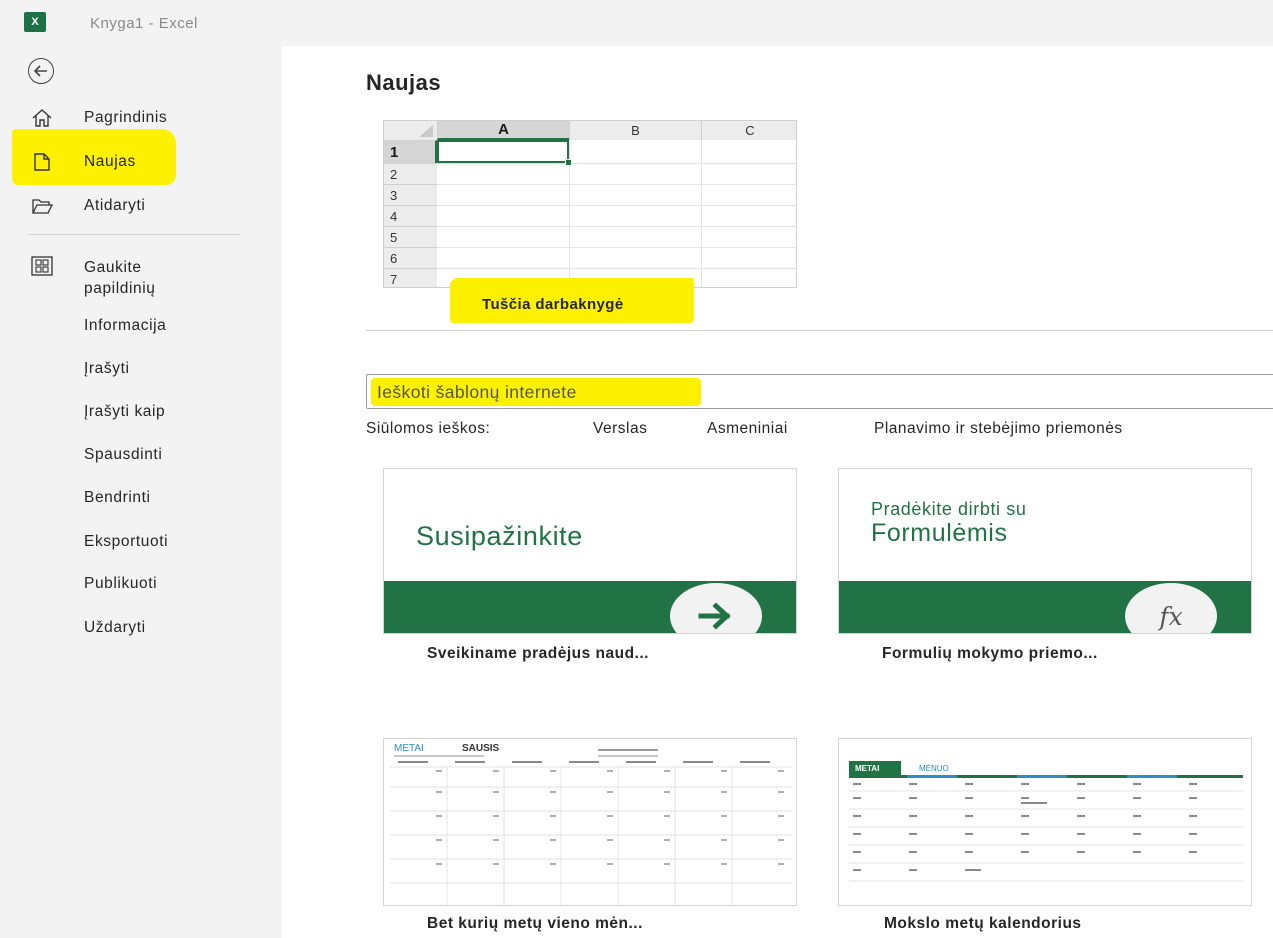  What do you see at coordinates (42, 118) in the screenshot?
I see `home-icon` at bounding box center [42, 118].